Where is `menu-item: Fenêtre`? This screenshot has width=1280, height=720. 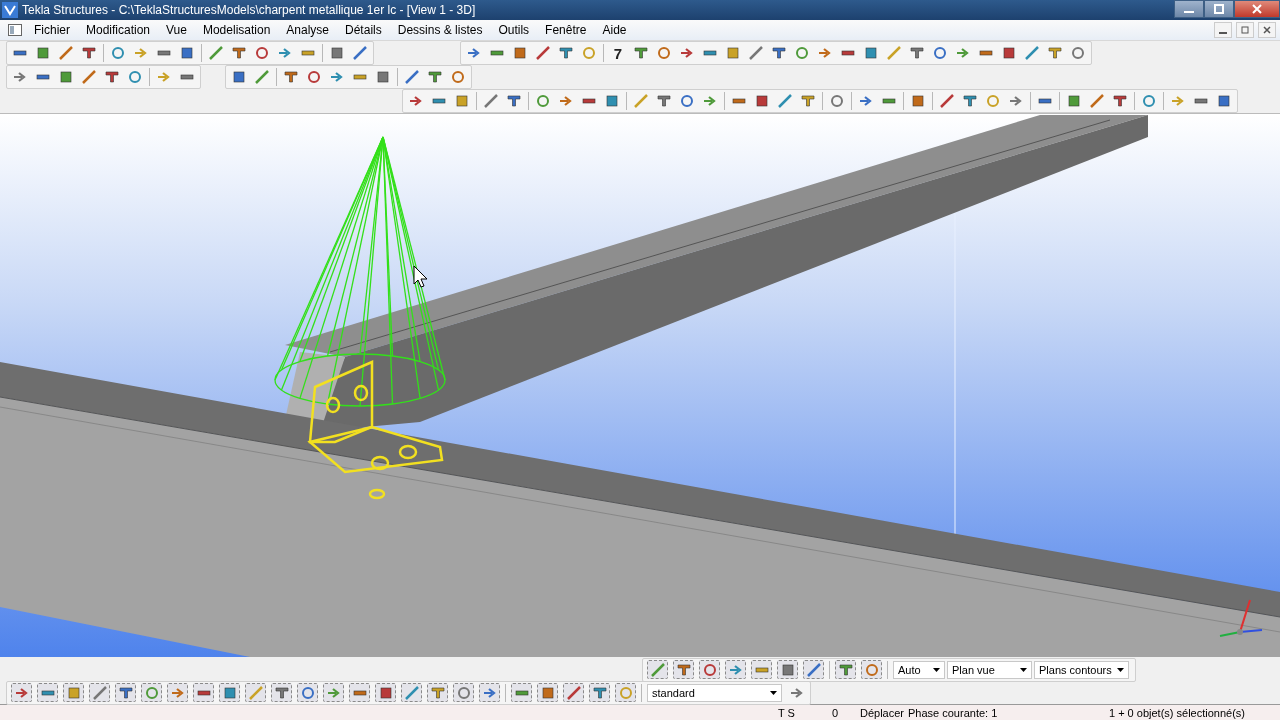
menu-item: Fenêtre is located at coordinates (566, 30).